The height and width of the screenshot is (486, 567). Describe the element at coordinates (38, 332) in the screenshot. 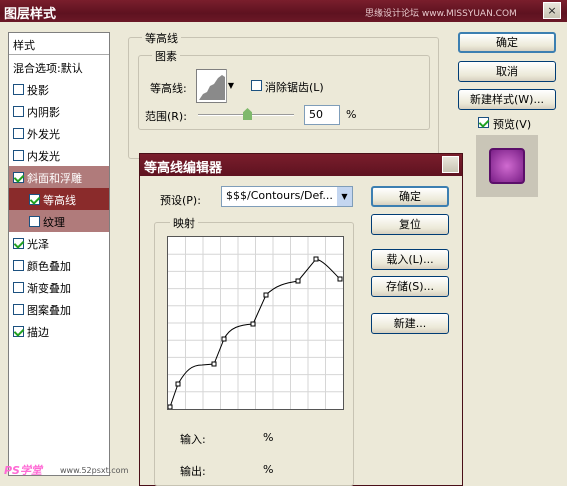

I see `sidebar-item-label: 描边` at that location.